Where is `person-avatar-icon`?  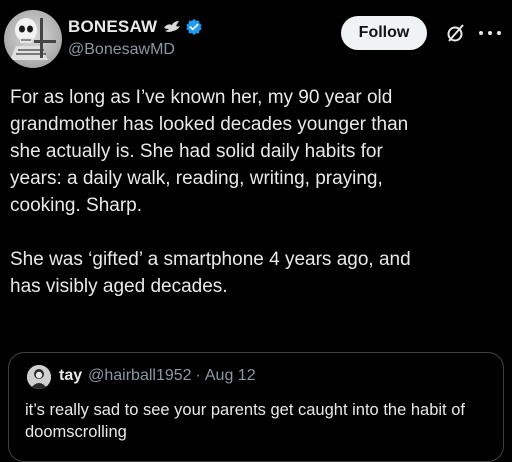 person-avatar-icon is located at coordinates (39, 377).